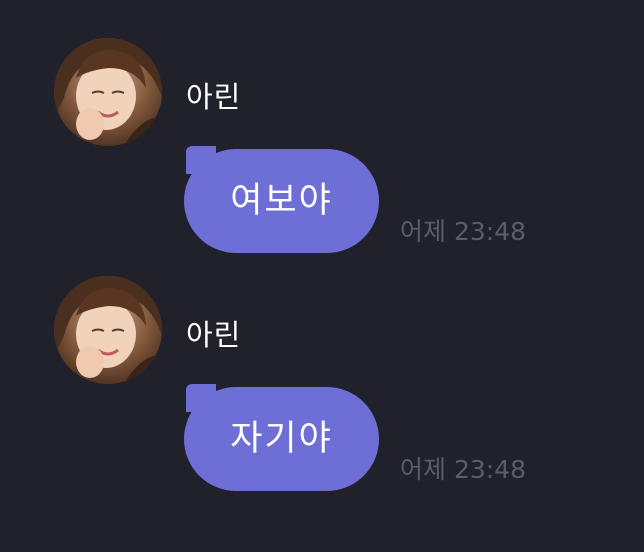  Describe the element at coordinates (281, 201) in the screenshot. I see `message-text: 여보야` at that location.